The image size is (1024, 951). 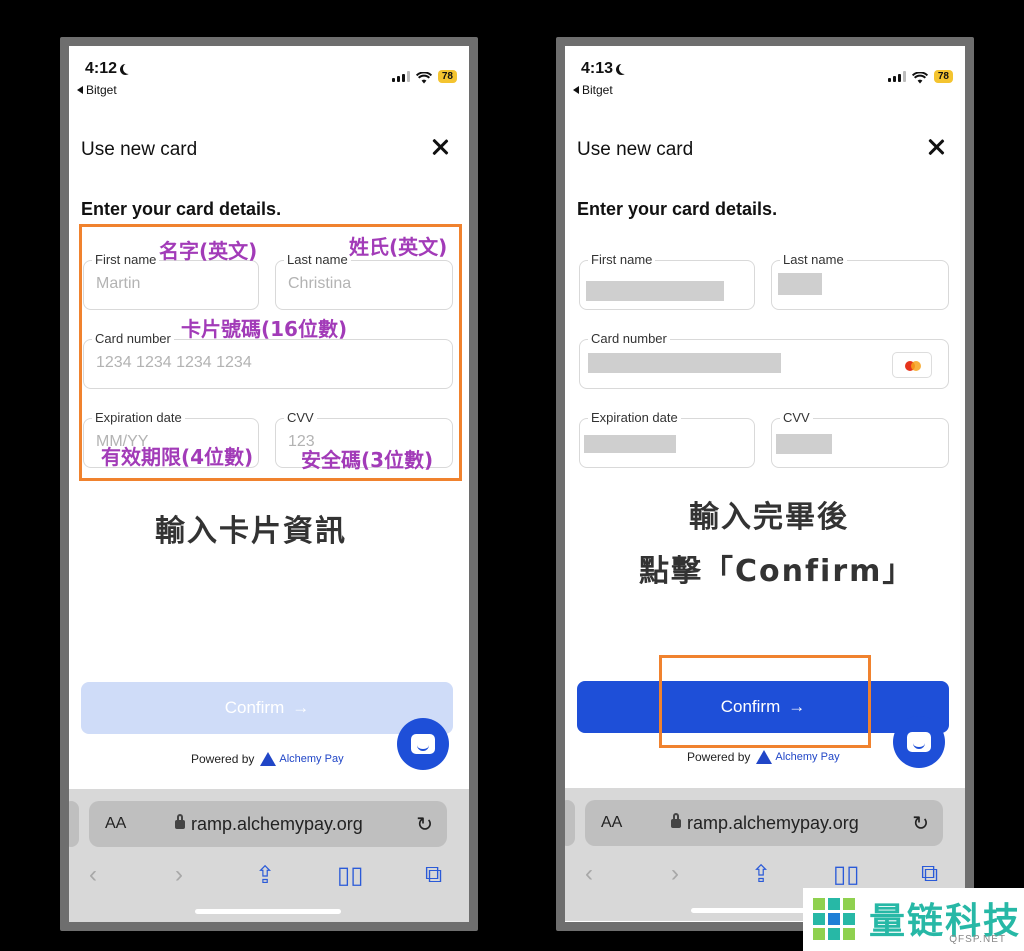 I want to click on watermark-domain: QFSP.NET, so click(x=977, y=939).